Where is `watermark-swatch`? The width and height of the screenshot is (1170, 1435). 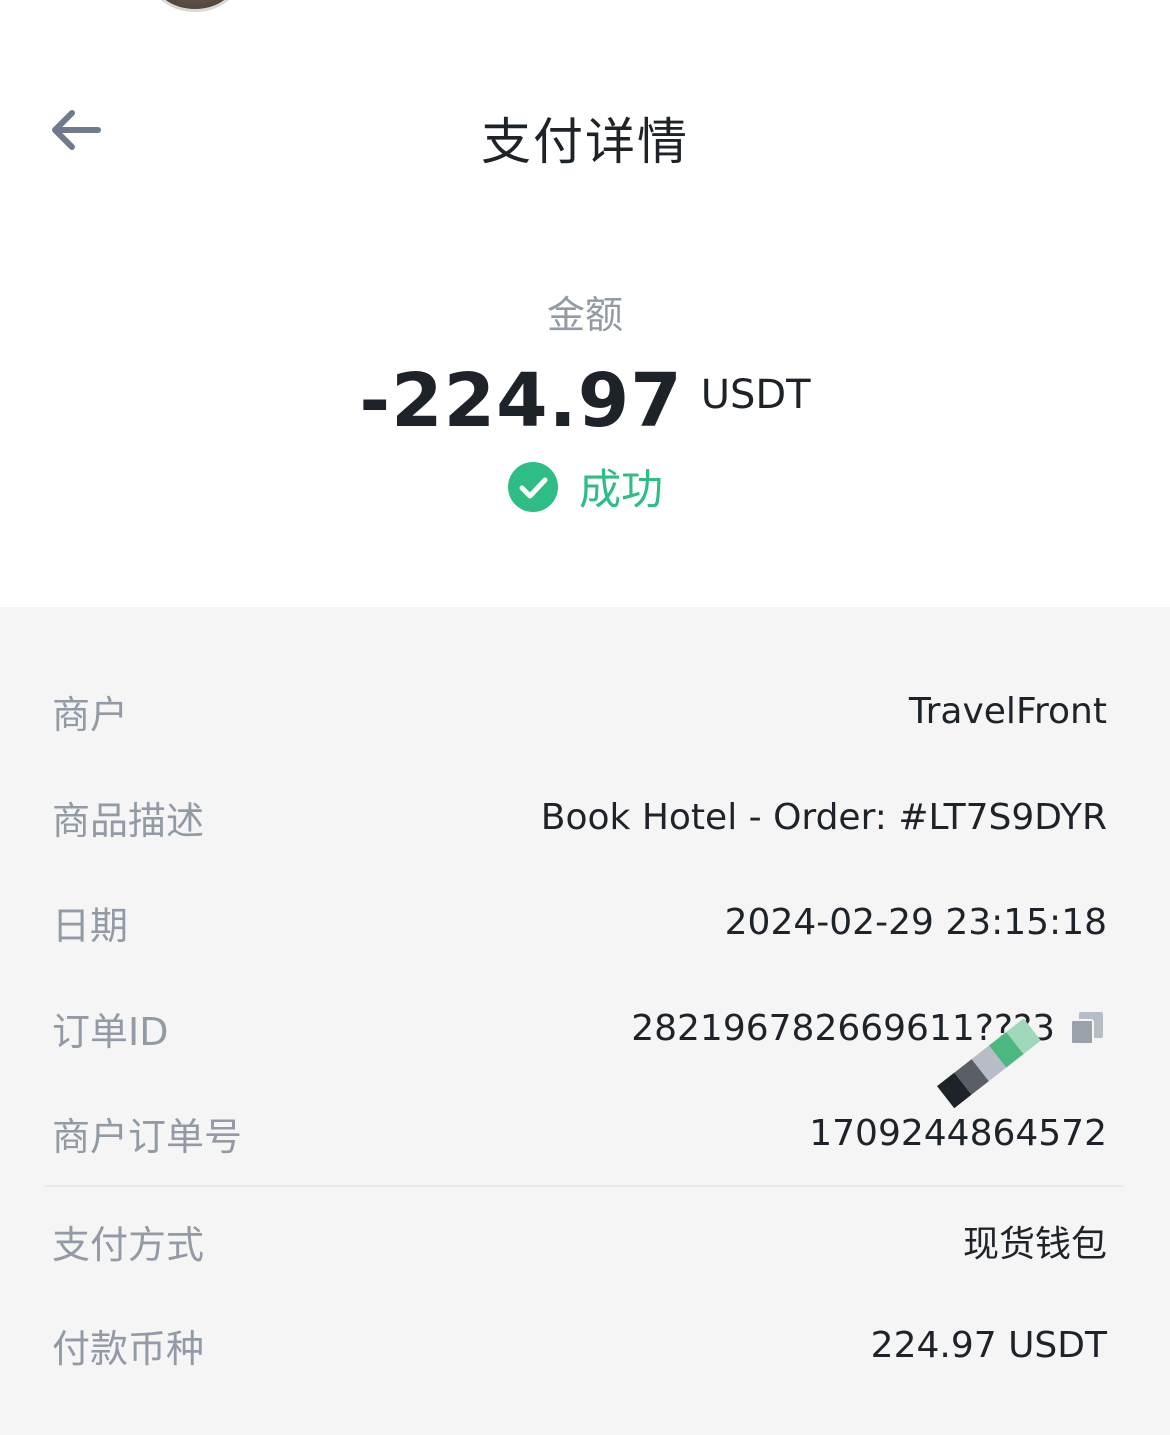 watermark-swatch is located at coordinates (985, 1055).